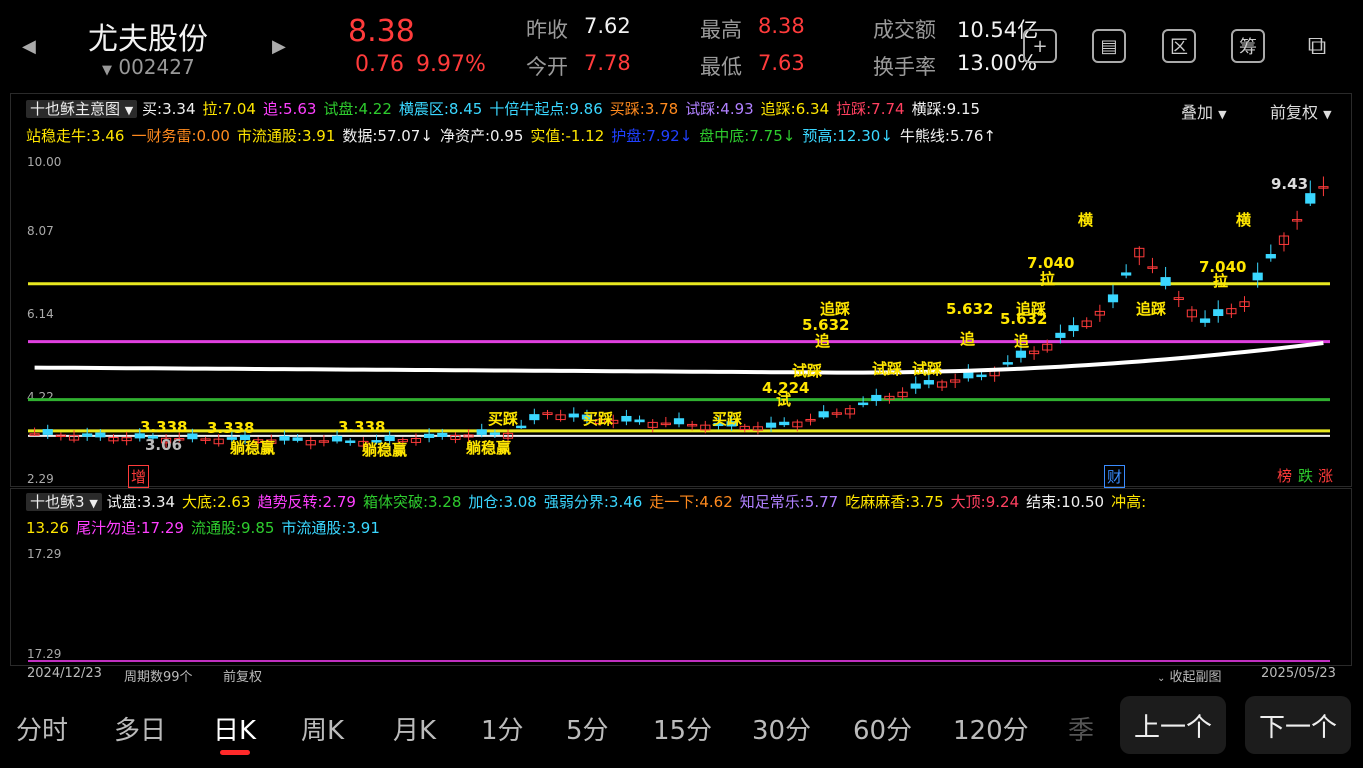  What do you see at coordinates (691, 502) in the screenshot?
I see `sub-indicator-value: 走一下:4.62` at bounding box center [691, 502].